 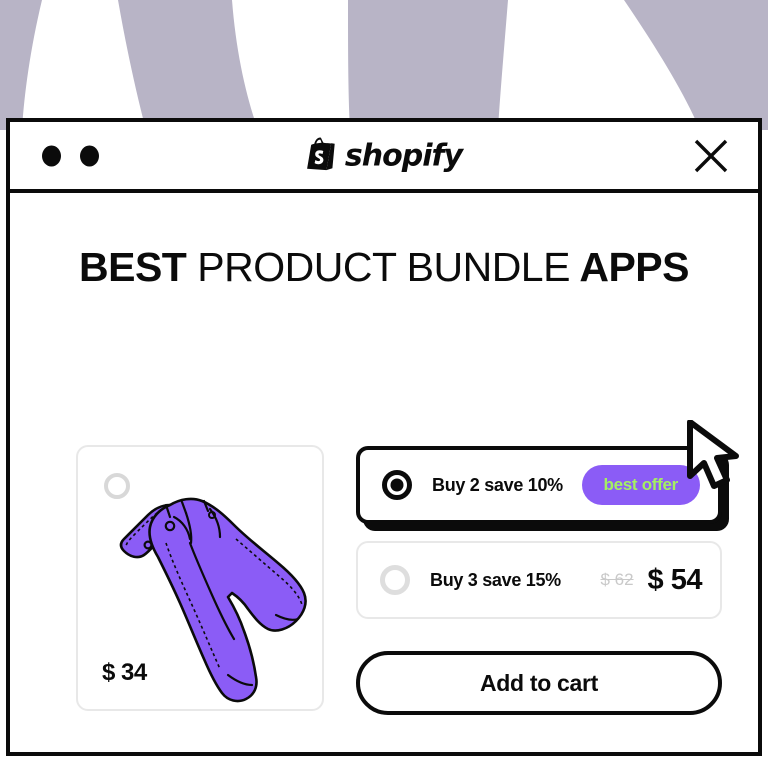 What do you see at coordinates (70, 155) in the screenshot?
I see `window-dots` at bounding box center [70, 155].